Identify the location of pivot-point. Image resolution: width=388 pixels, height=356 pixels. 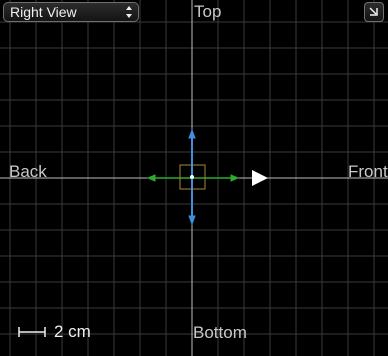
(192, 177).